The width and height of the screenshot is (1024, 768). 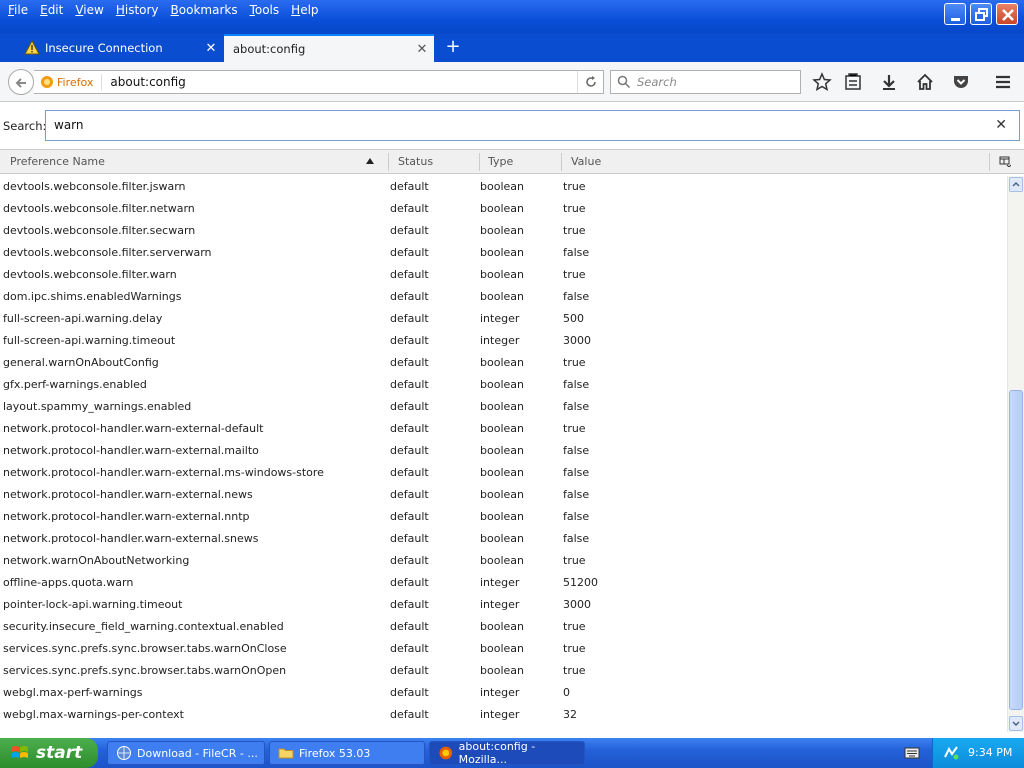 What do you see at coordinates (889, 82) in the screenshot?
I see `download-icon` at bounding box center [889, 82].